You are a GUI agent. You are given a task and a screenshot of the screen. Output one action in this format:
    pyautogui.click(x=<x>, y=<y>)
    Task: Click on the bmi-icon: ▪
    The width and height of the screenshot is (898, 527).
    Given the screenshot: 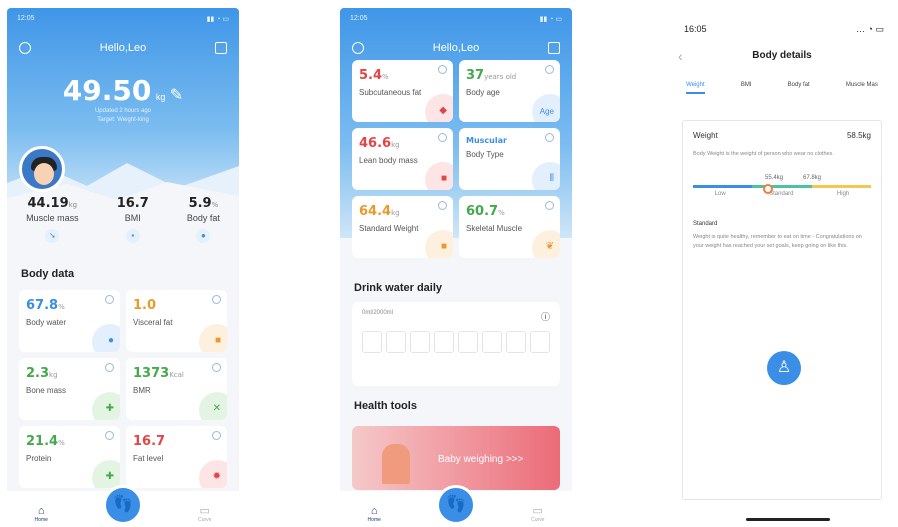 What is the action you would take?
    pyautogui.click(x=132, y=236)
    